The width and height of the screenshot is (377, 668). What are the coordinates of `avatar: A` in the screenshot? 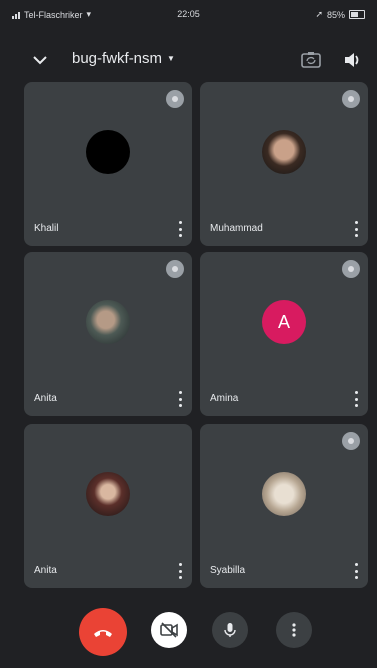 It's located at (284, 322).